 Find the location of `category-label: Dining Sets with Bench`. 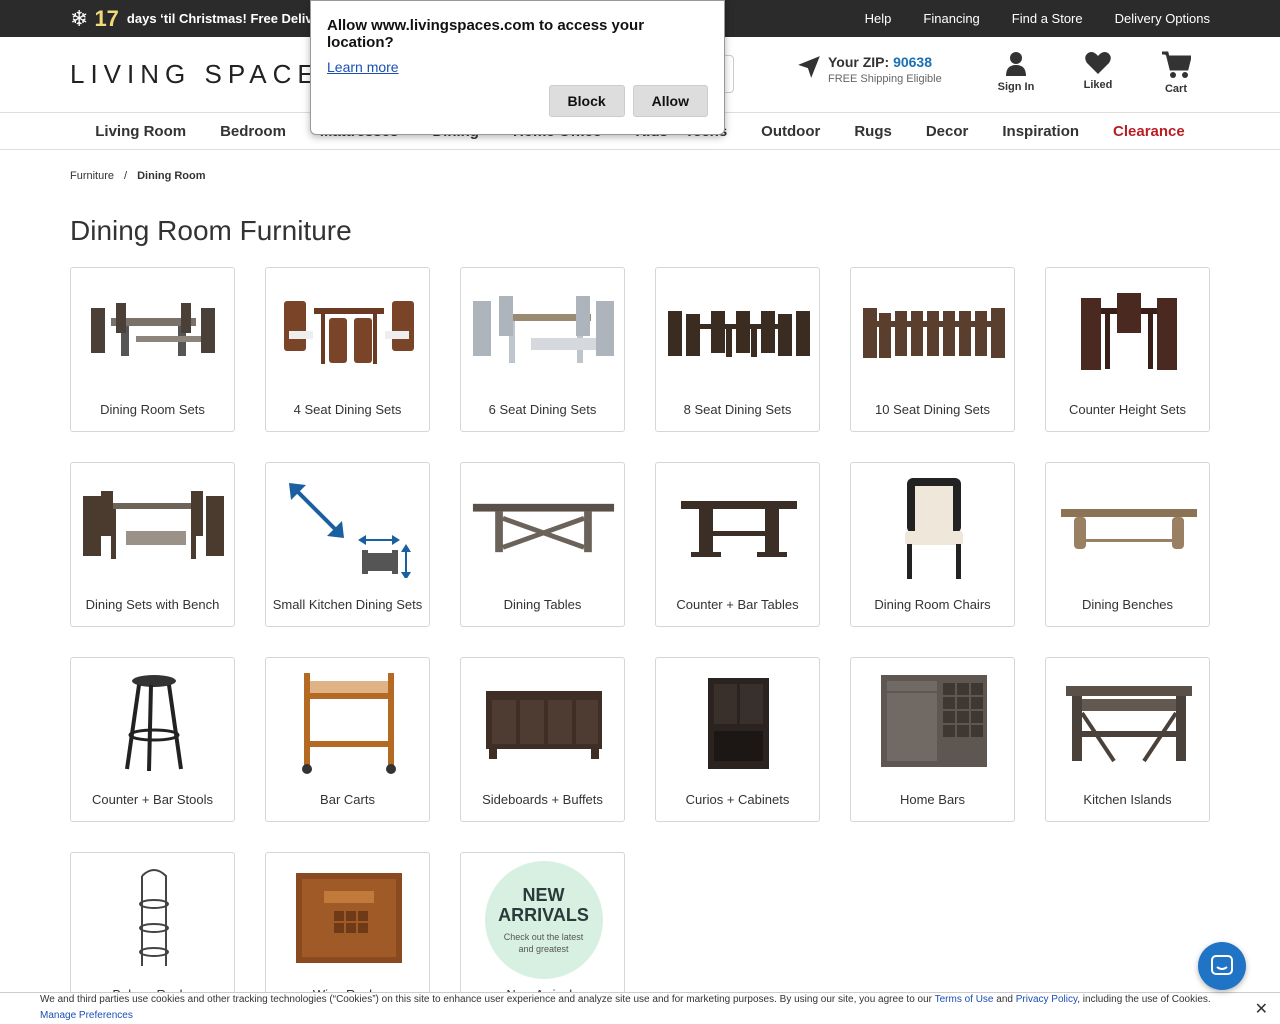

category-label: Dining Sets with Bench is located at coordinates (152, 604).